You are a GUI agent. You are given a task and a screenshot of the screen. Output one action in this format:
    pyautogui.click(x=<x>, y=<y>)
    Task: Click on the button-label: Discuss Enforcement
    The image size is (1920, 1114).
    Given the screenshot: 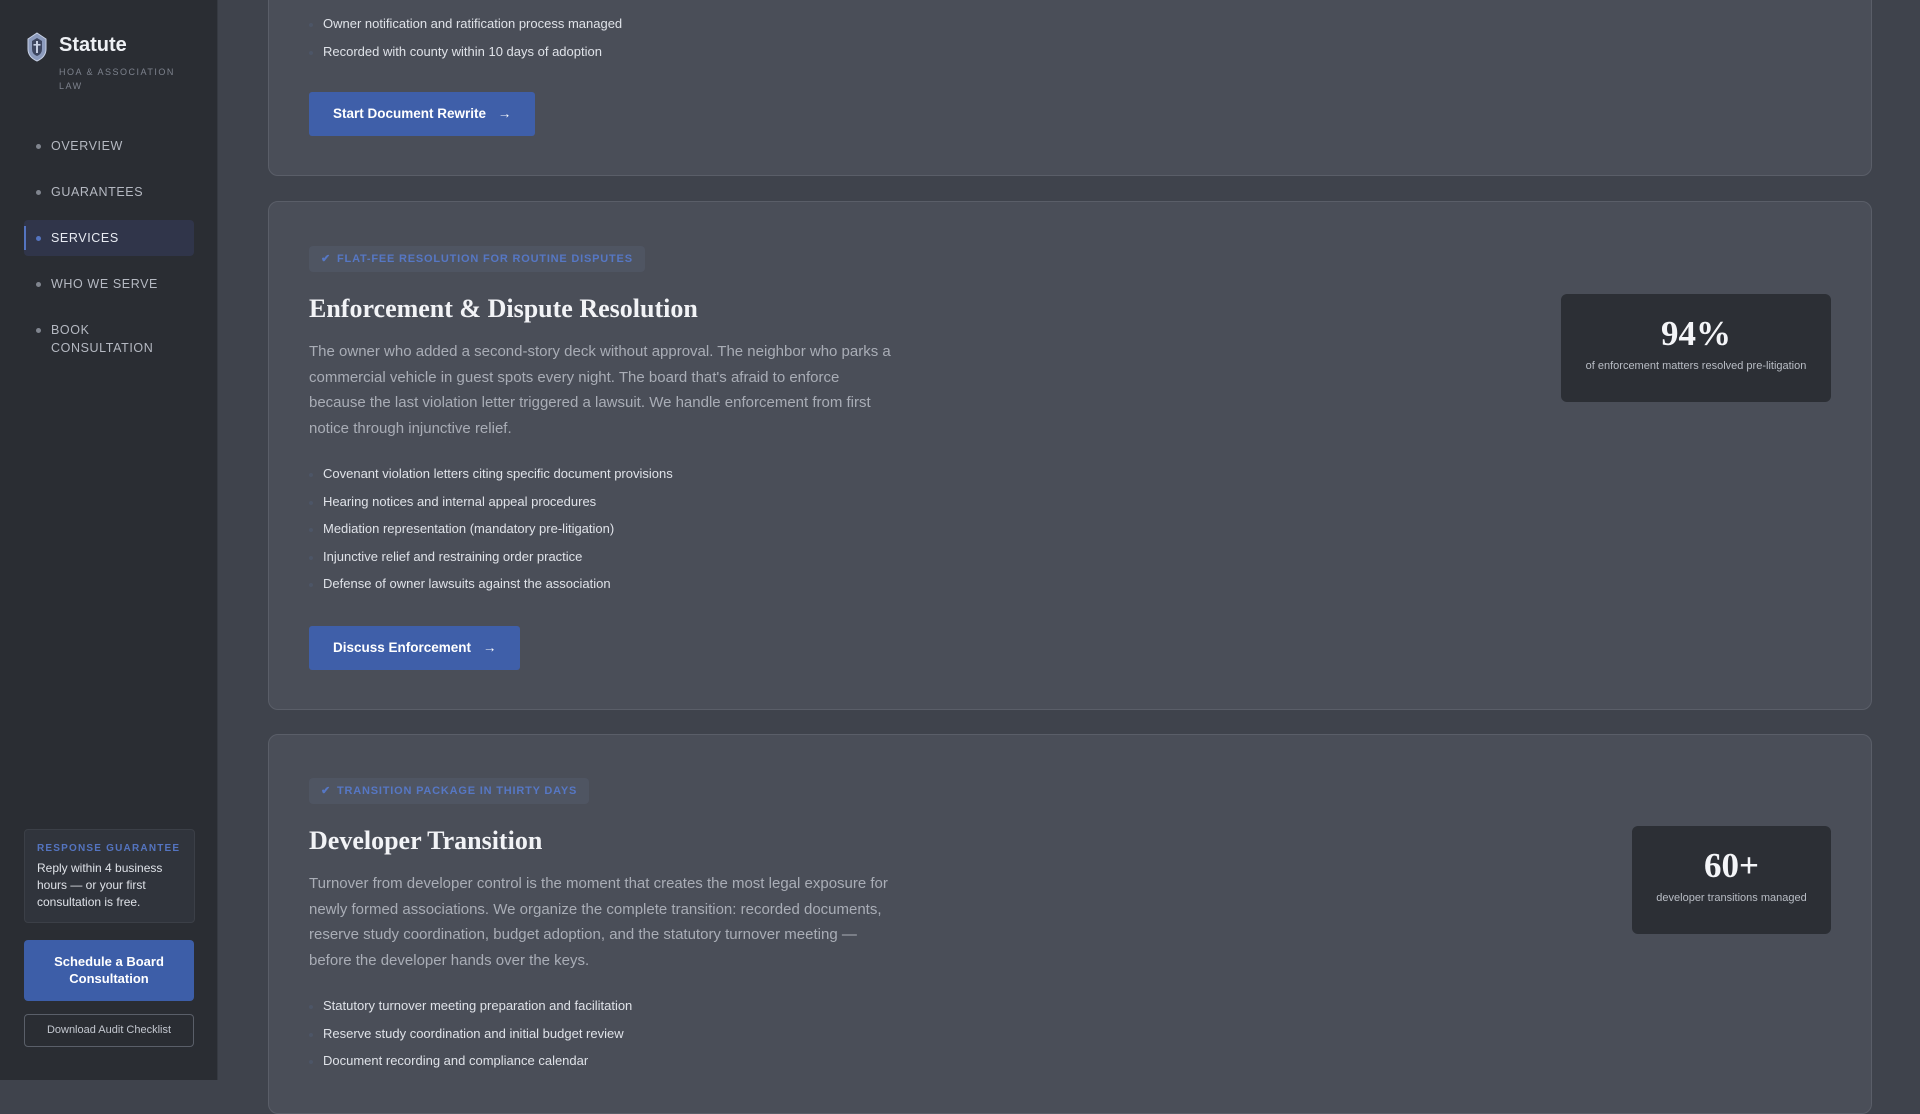 What is the action you would take?
    pyautogui.click(x=402, y=647)
    